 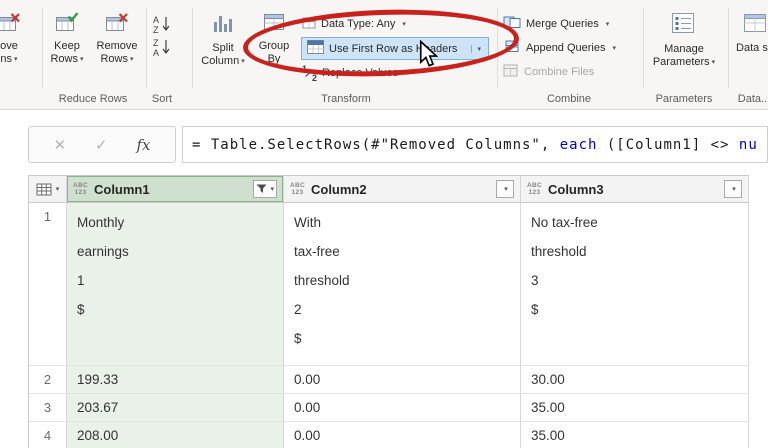 What do you see at coordinates (402, 284) in the screenshot?
I see `table-cell: With tax-free threshold 2 $` at bounding box center [402, 284].